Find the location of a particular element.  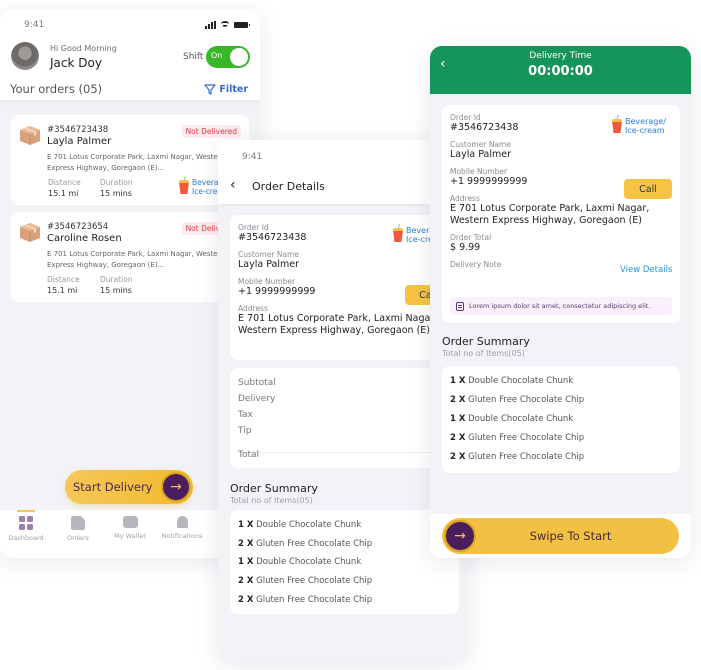

call-label: Call is located at coordinates (648, 189).